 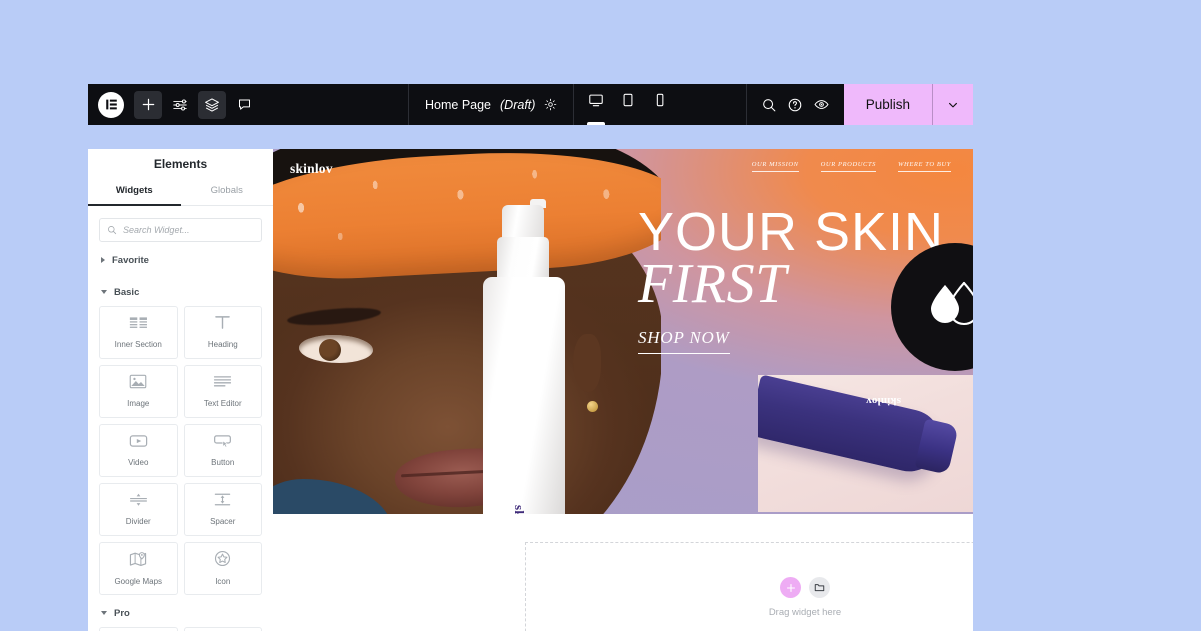 I want to click on tab-globals: Globals, so click(x=227, y=192).